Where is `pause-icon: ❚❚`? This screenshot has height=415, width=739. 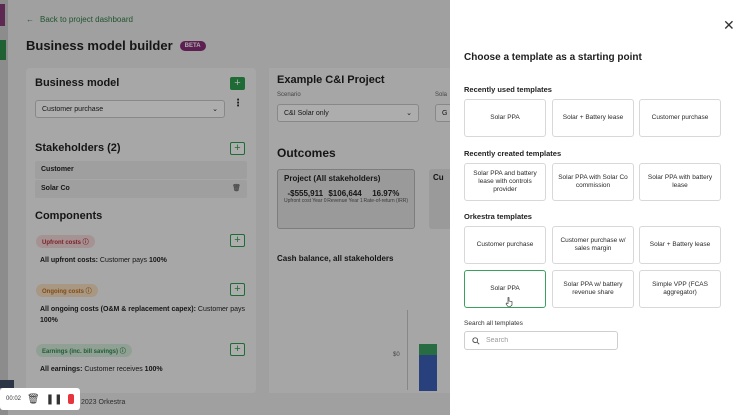
pause-icon: ❚❚ is located at coordinates (54, 399).